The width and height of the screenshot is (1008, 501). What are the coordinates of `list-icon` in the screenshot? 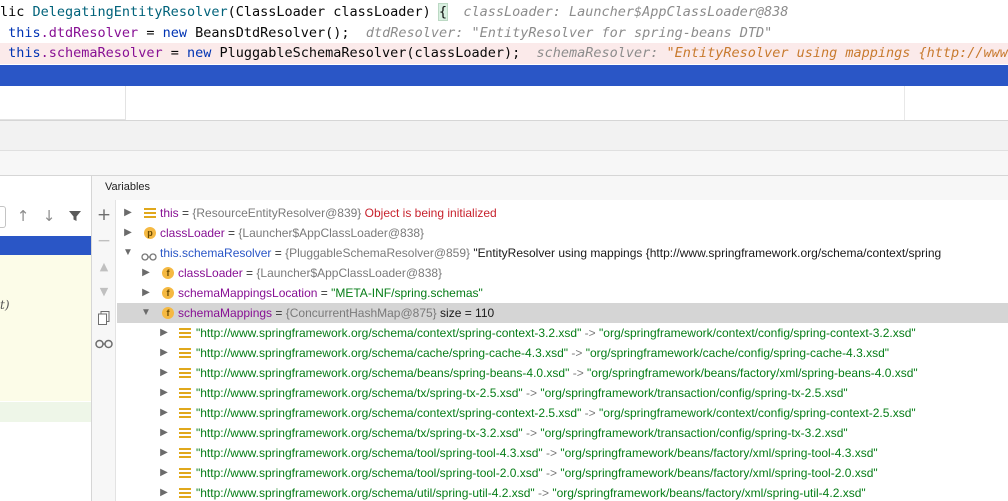 It's located at (150, 213).